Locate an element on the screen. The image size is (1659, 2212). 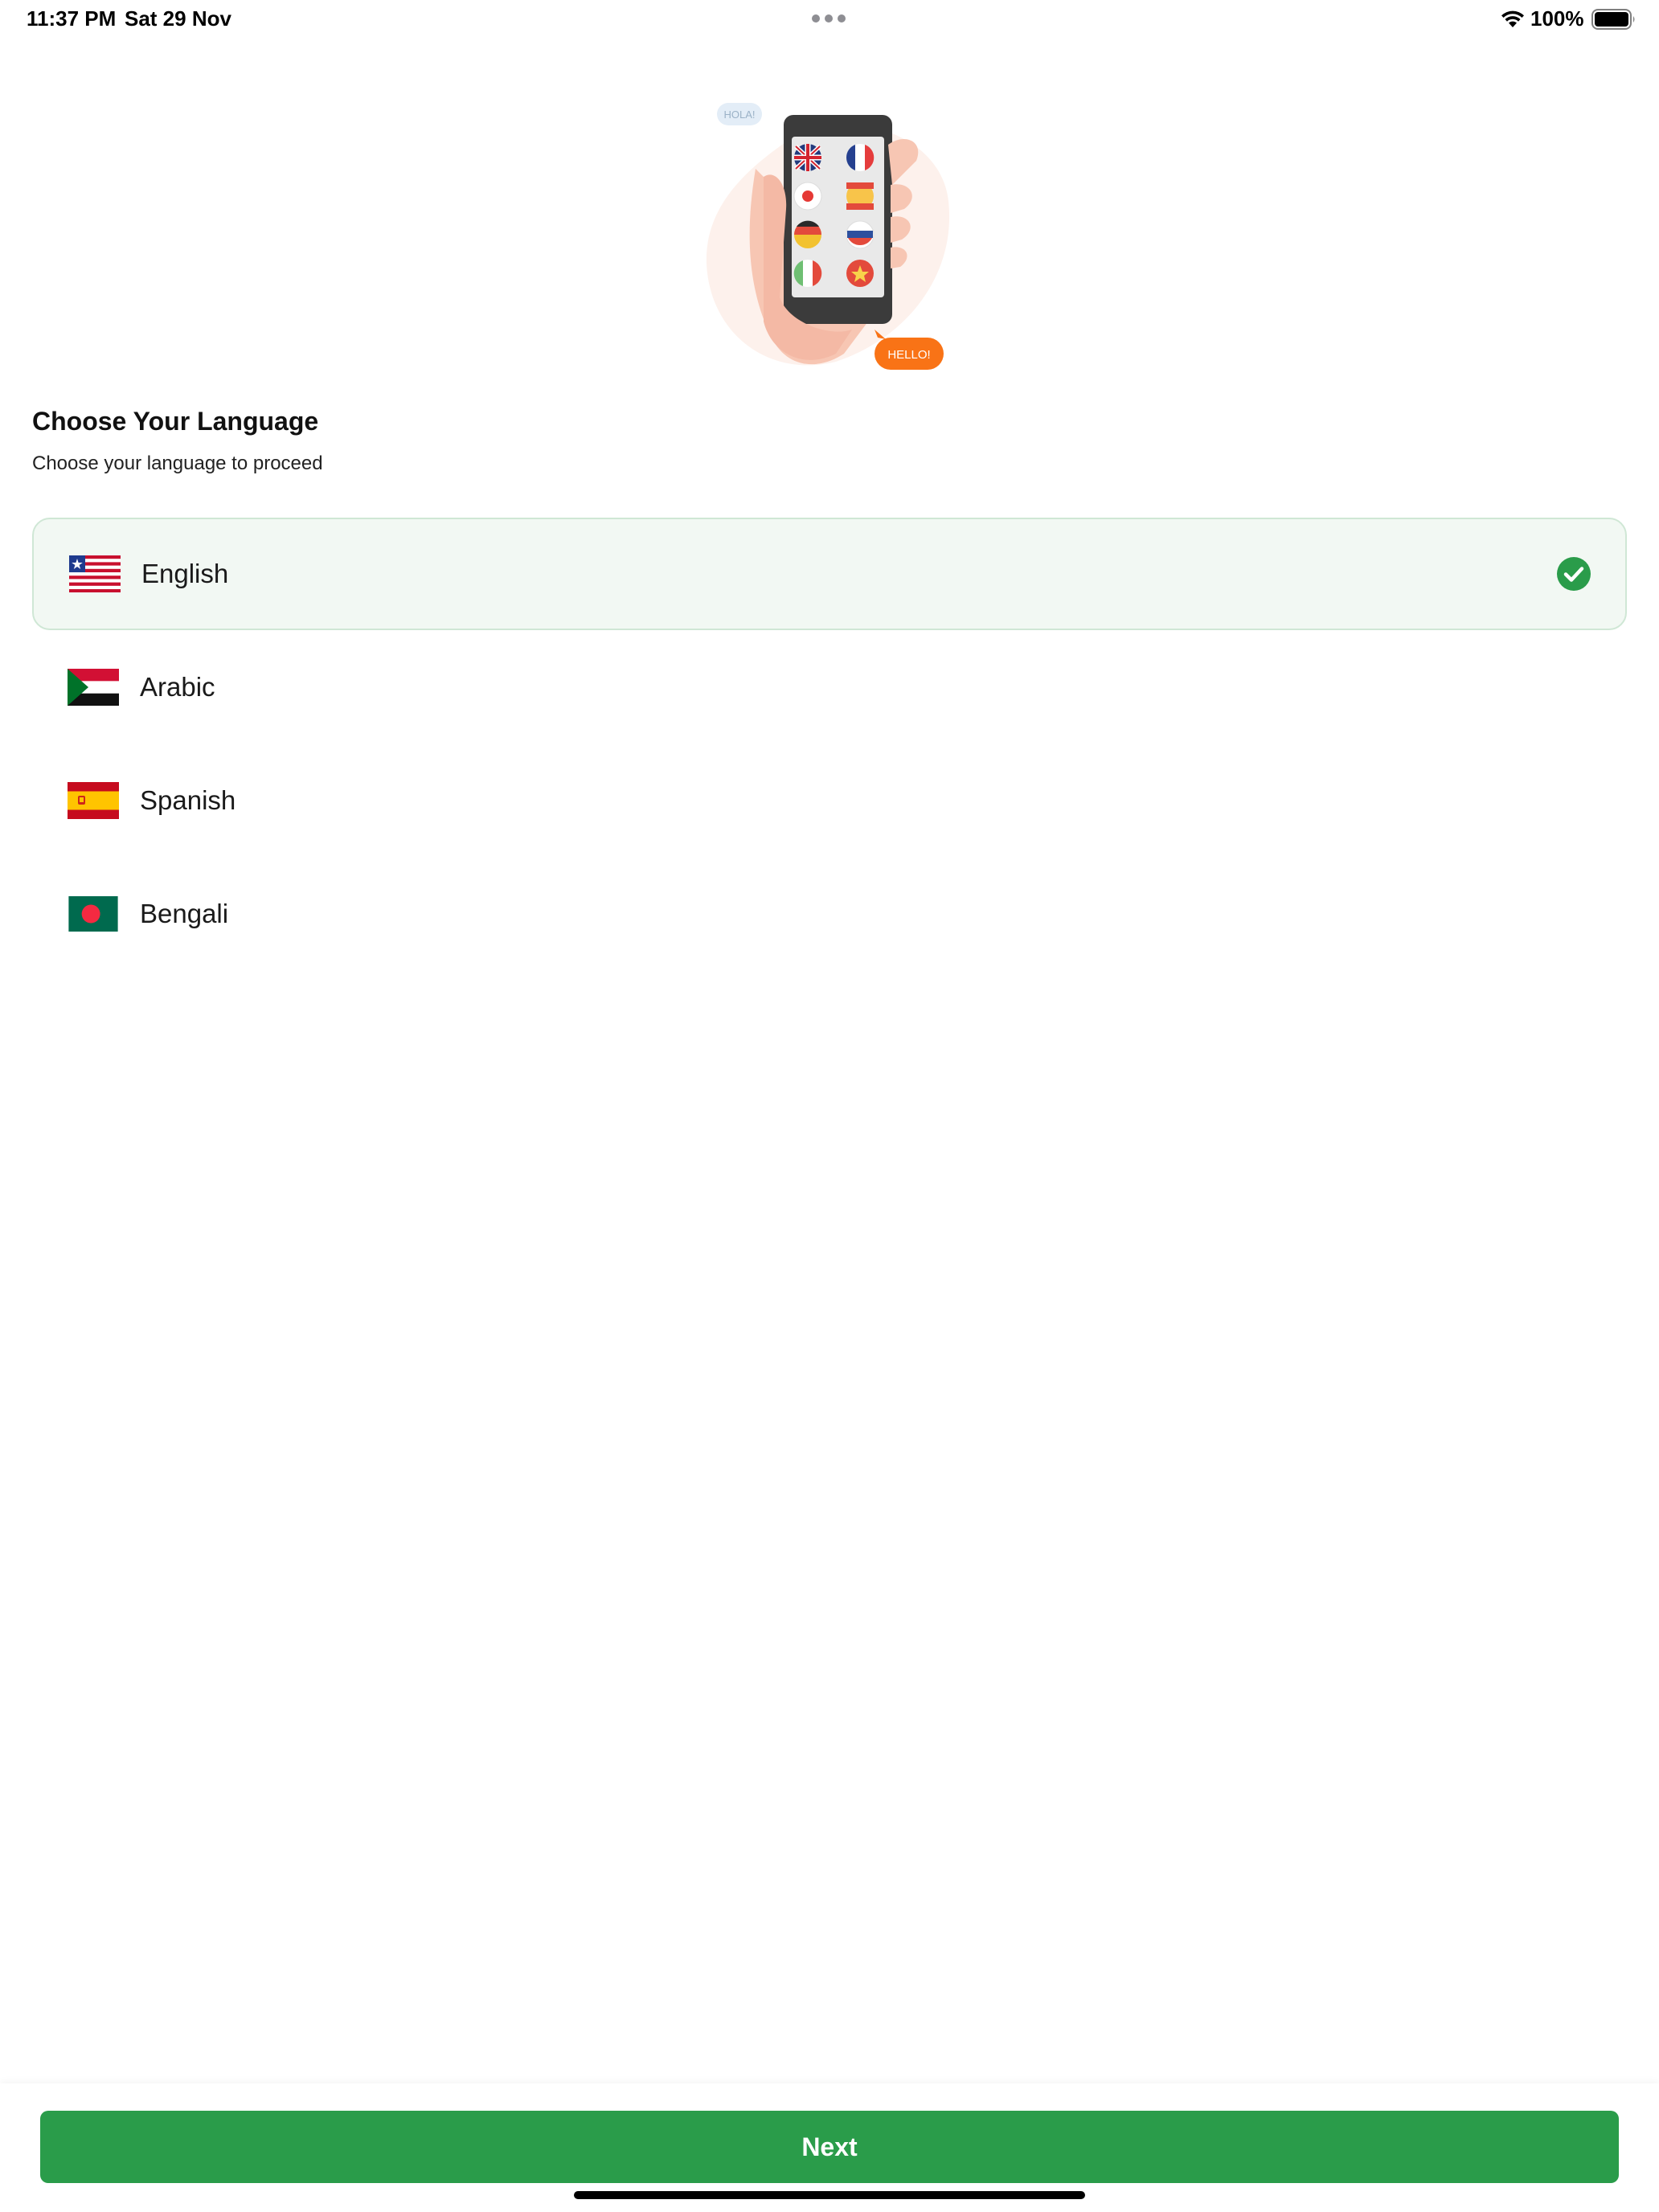
language-option-spanish: Spanish is located at coordinates (829, 800).